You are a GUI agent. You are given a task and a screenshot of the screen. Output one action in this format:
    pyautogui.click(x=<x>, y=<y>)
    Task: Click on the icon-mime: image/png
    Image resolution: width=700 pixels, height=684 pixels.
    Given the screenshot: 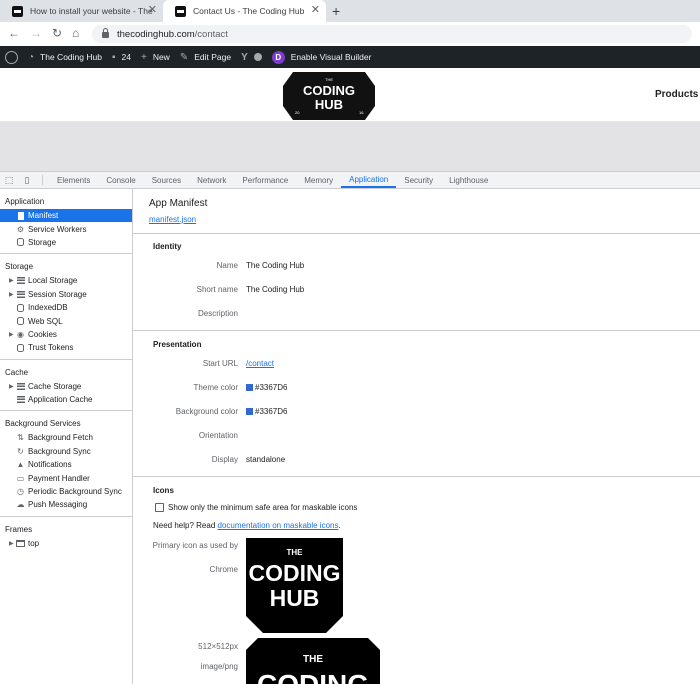 What is the action you would take?
    pyautogui.click(x=219, y=666)
    